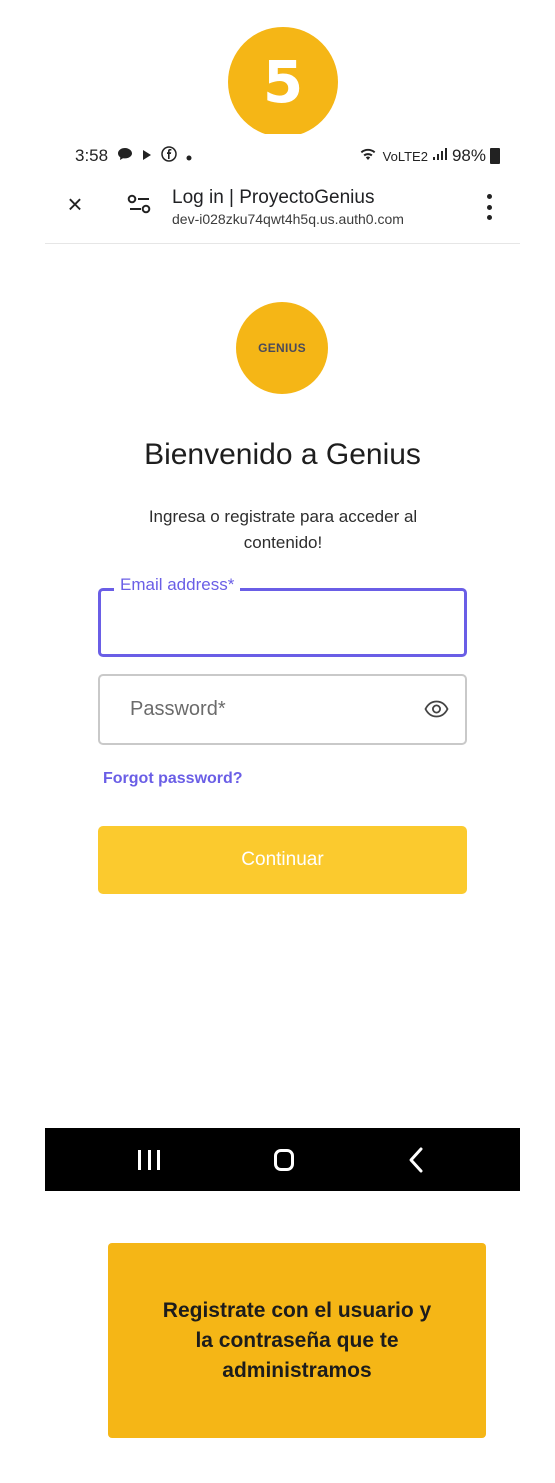  Describe the element at coordinates (177, 585) in the screenshot. I see `email-label: Email address*` at that location.